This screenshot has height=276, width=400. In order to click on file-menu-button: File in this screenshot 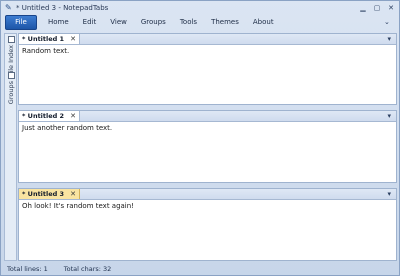, I will do `click(21, 22)`.